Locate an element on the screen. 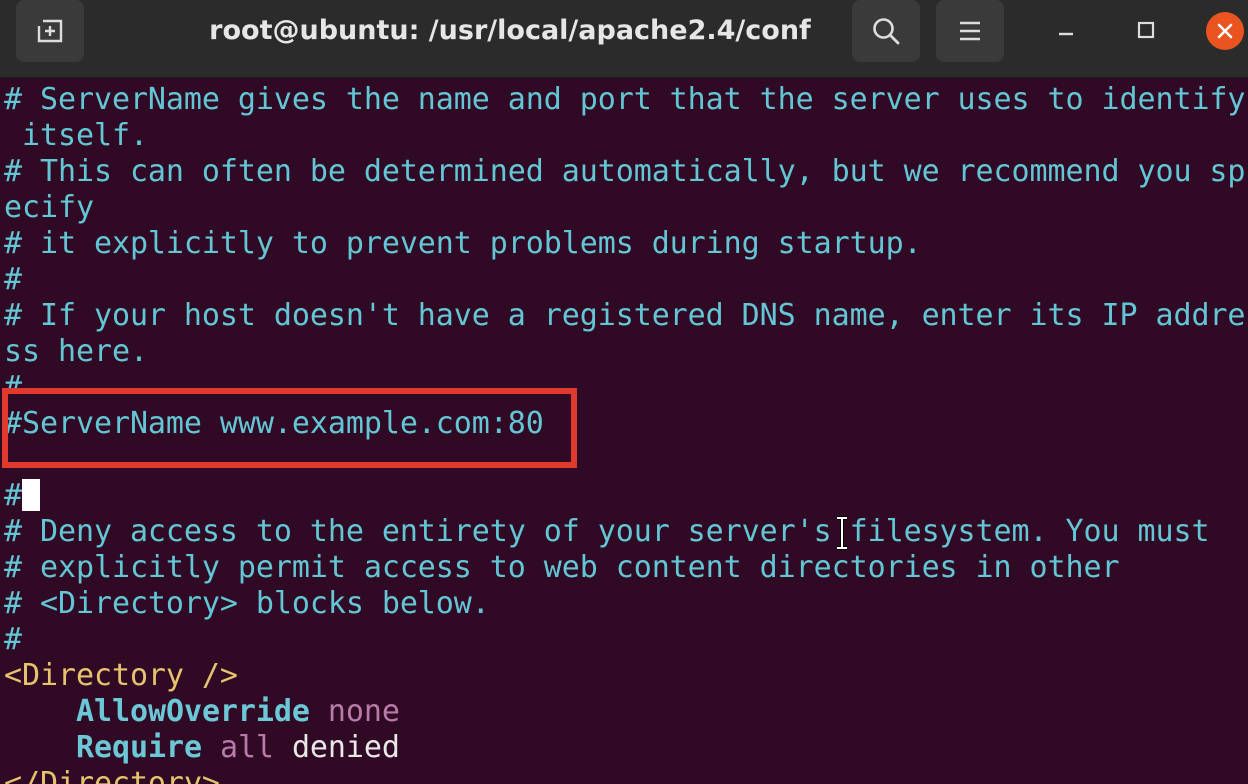 The width and height of the screenshot is (1248, 784). terminal-line: ss here. is located at coordinates (76, 351).